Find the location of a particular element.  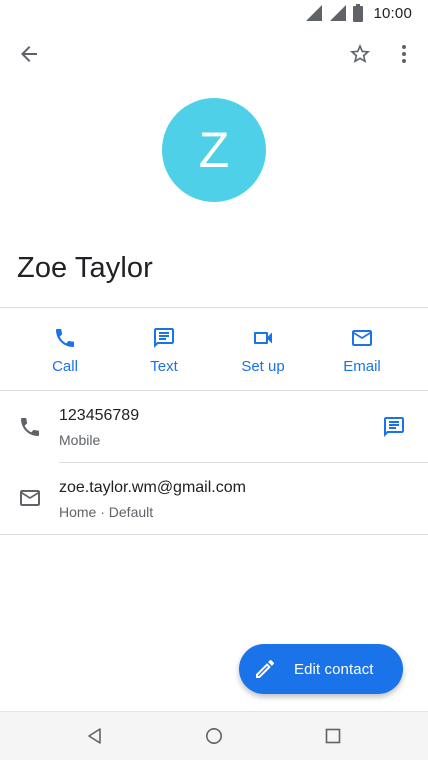

setup-label: Set up is located at coordinates (263, 366).